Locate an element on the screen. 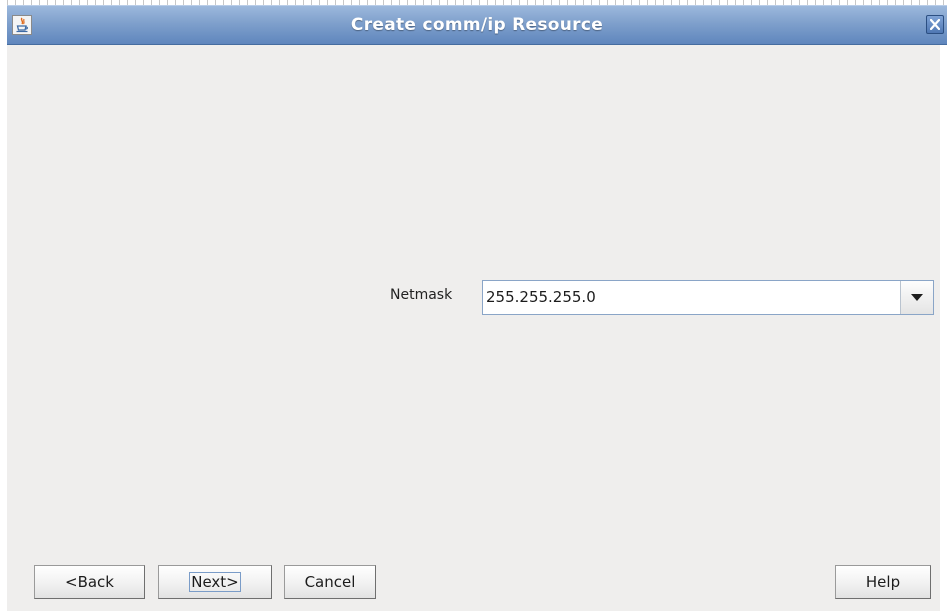  title-bar: Create comm/ip Resource is located at coordinates (477, 25).